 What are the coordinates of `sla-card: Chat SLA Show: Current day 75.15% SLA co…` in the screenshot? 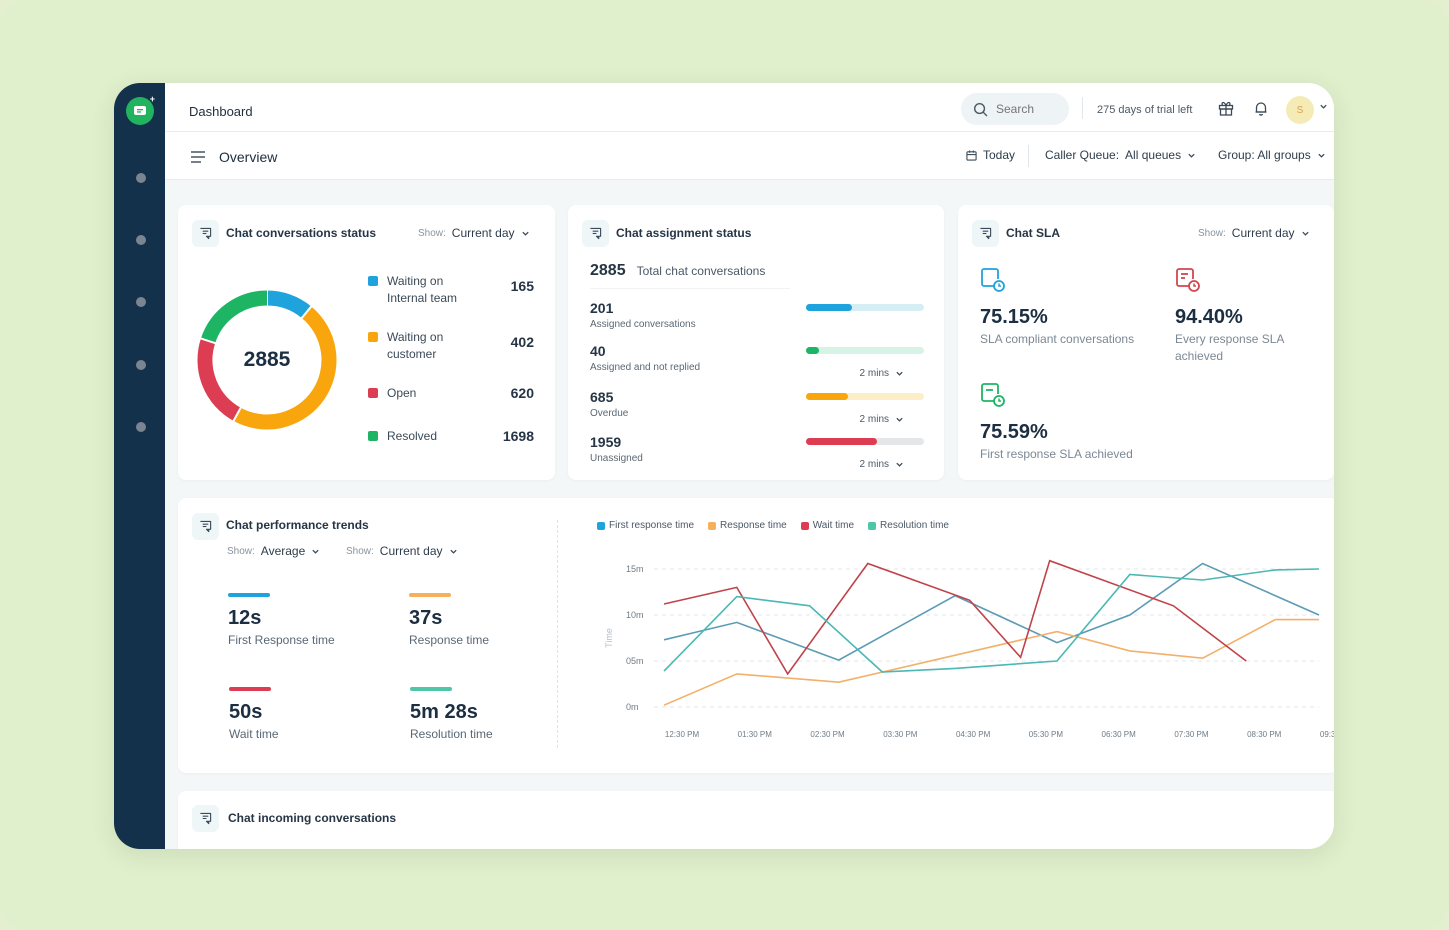 It's located at (1146, 342).